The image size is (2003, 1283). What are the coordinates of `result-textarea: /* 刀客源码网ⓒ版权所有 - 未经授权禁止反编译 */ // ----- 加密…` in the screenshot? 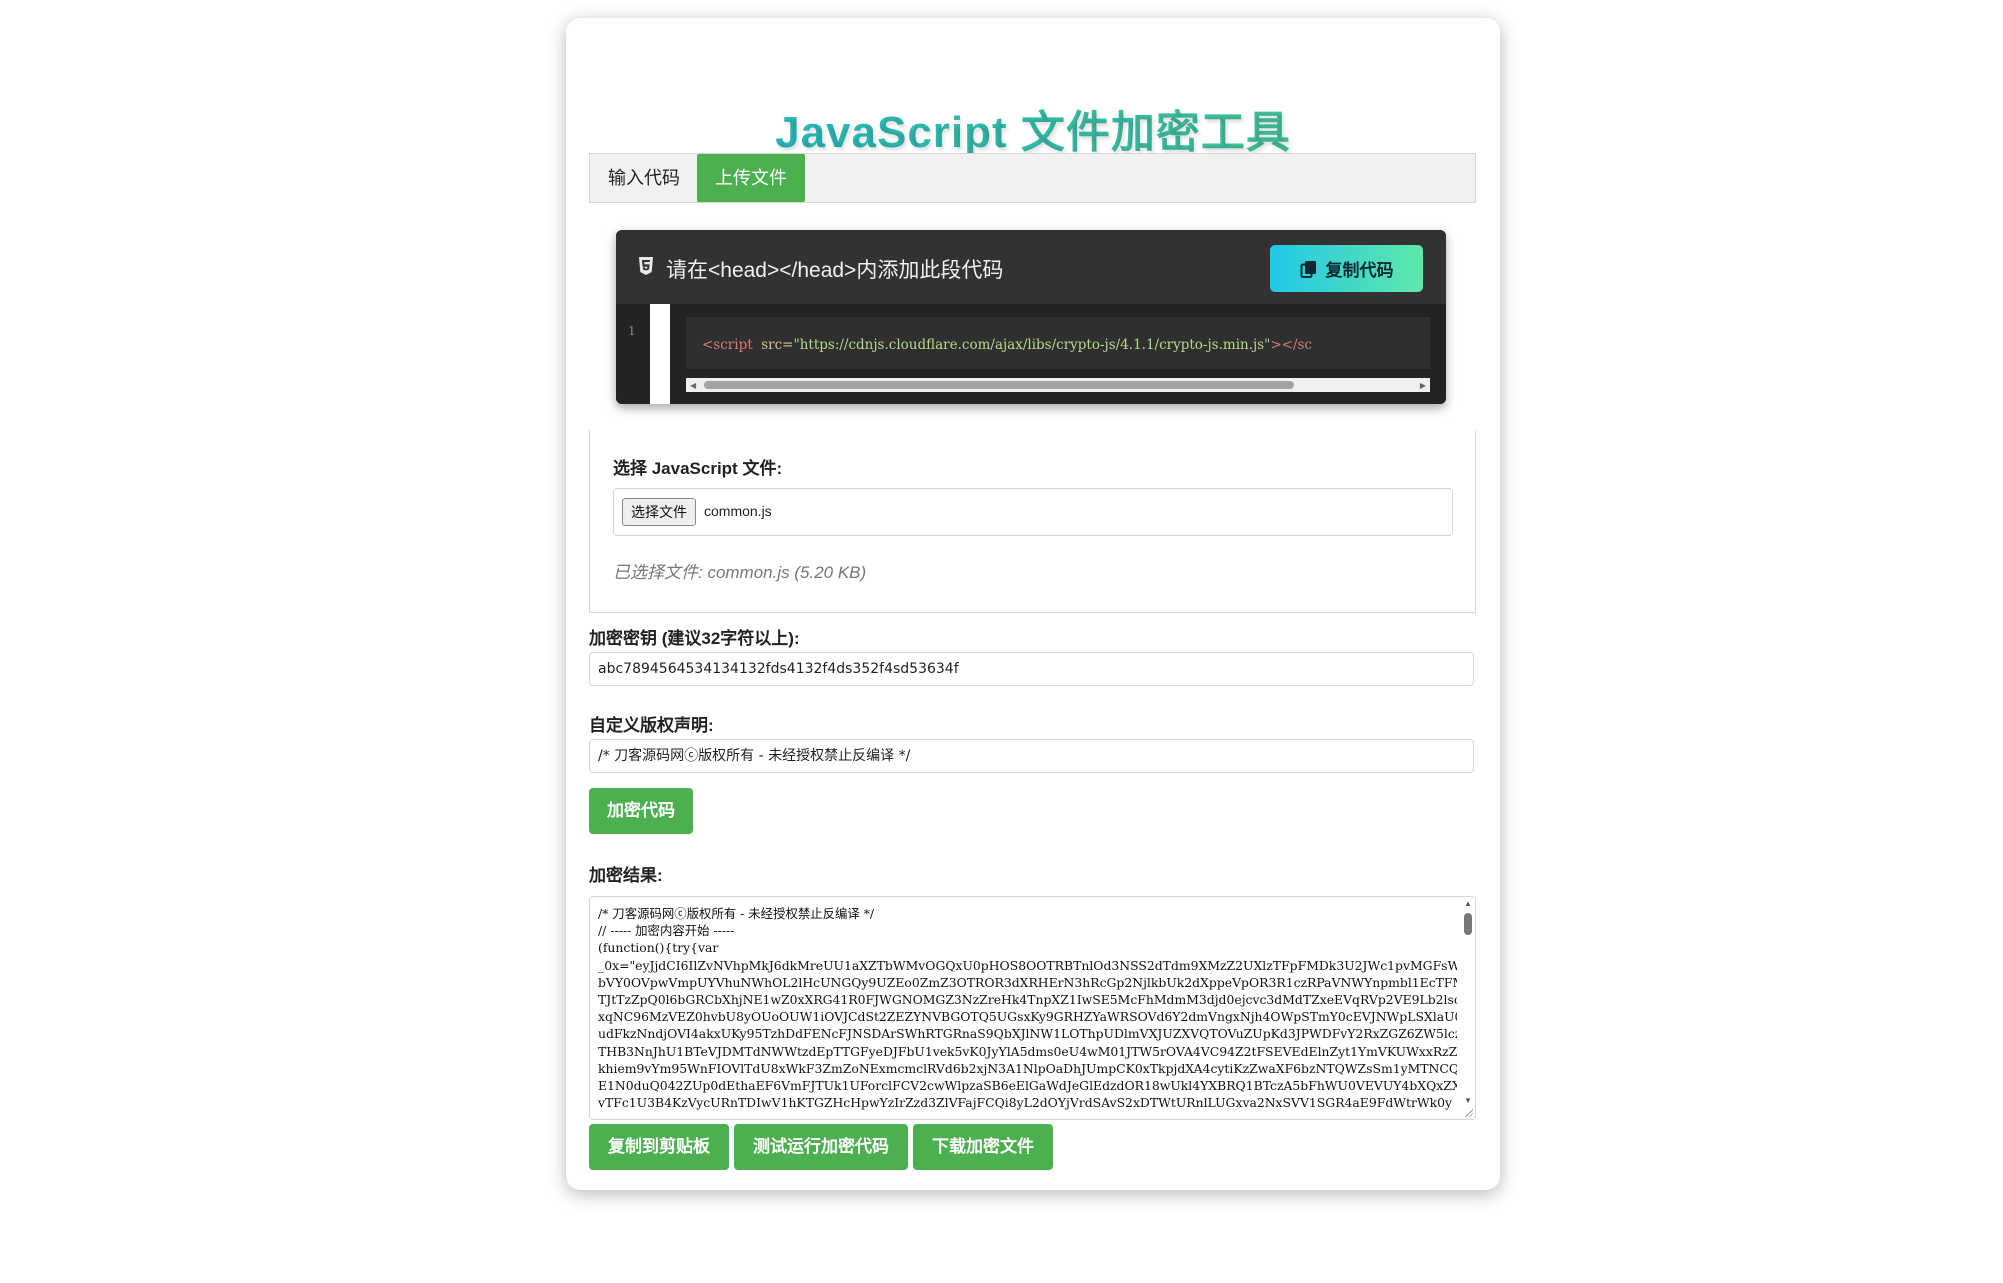 It's located at (1032, 1008).